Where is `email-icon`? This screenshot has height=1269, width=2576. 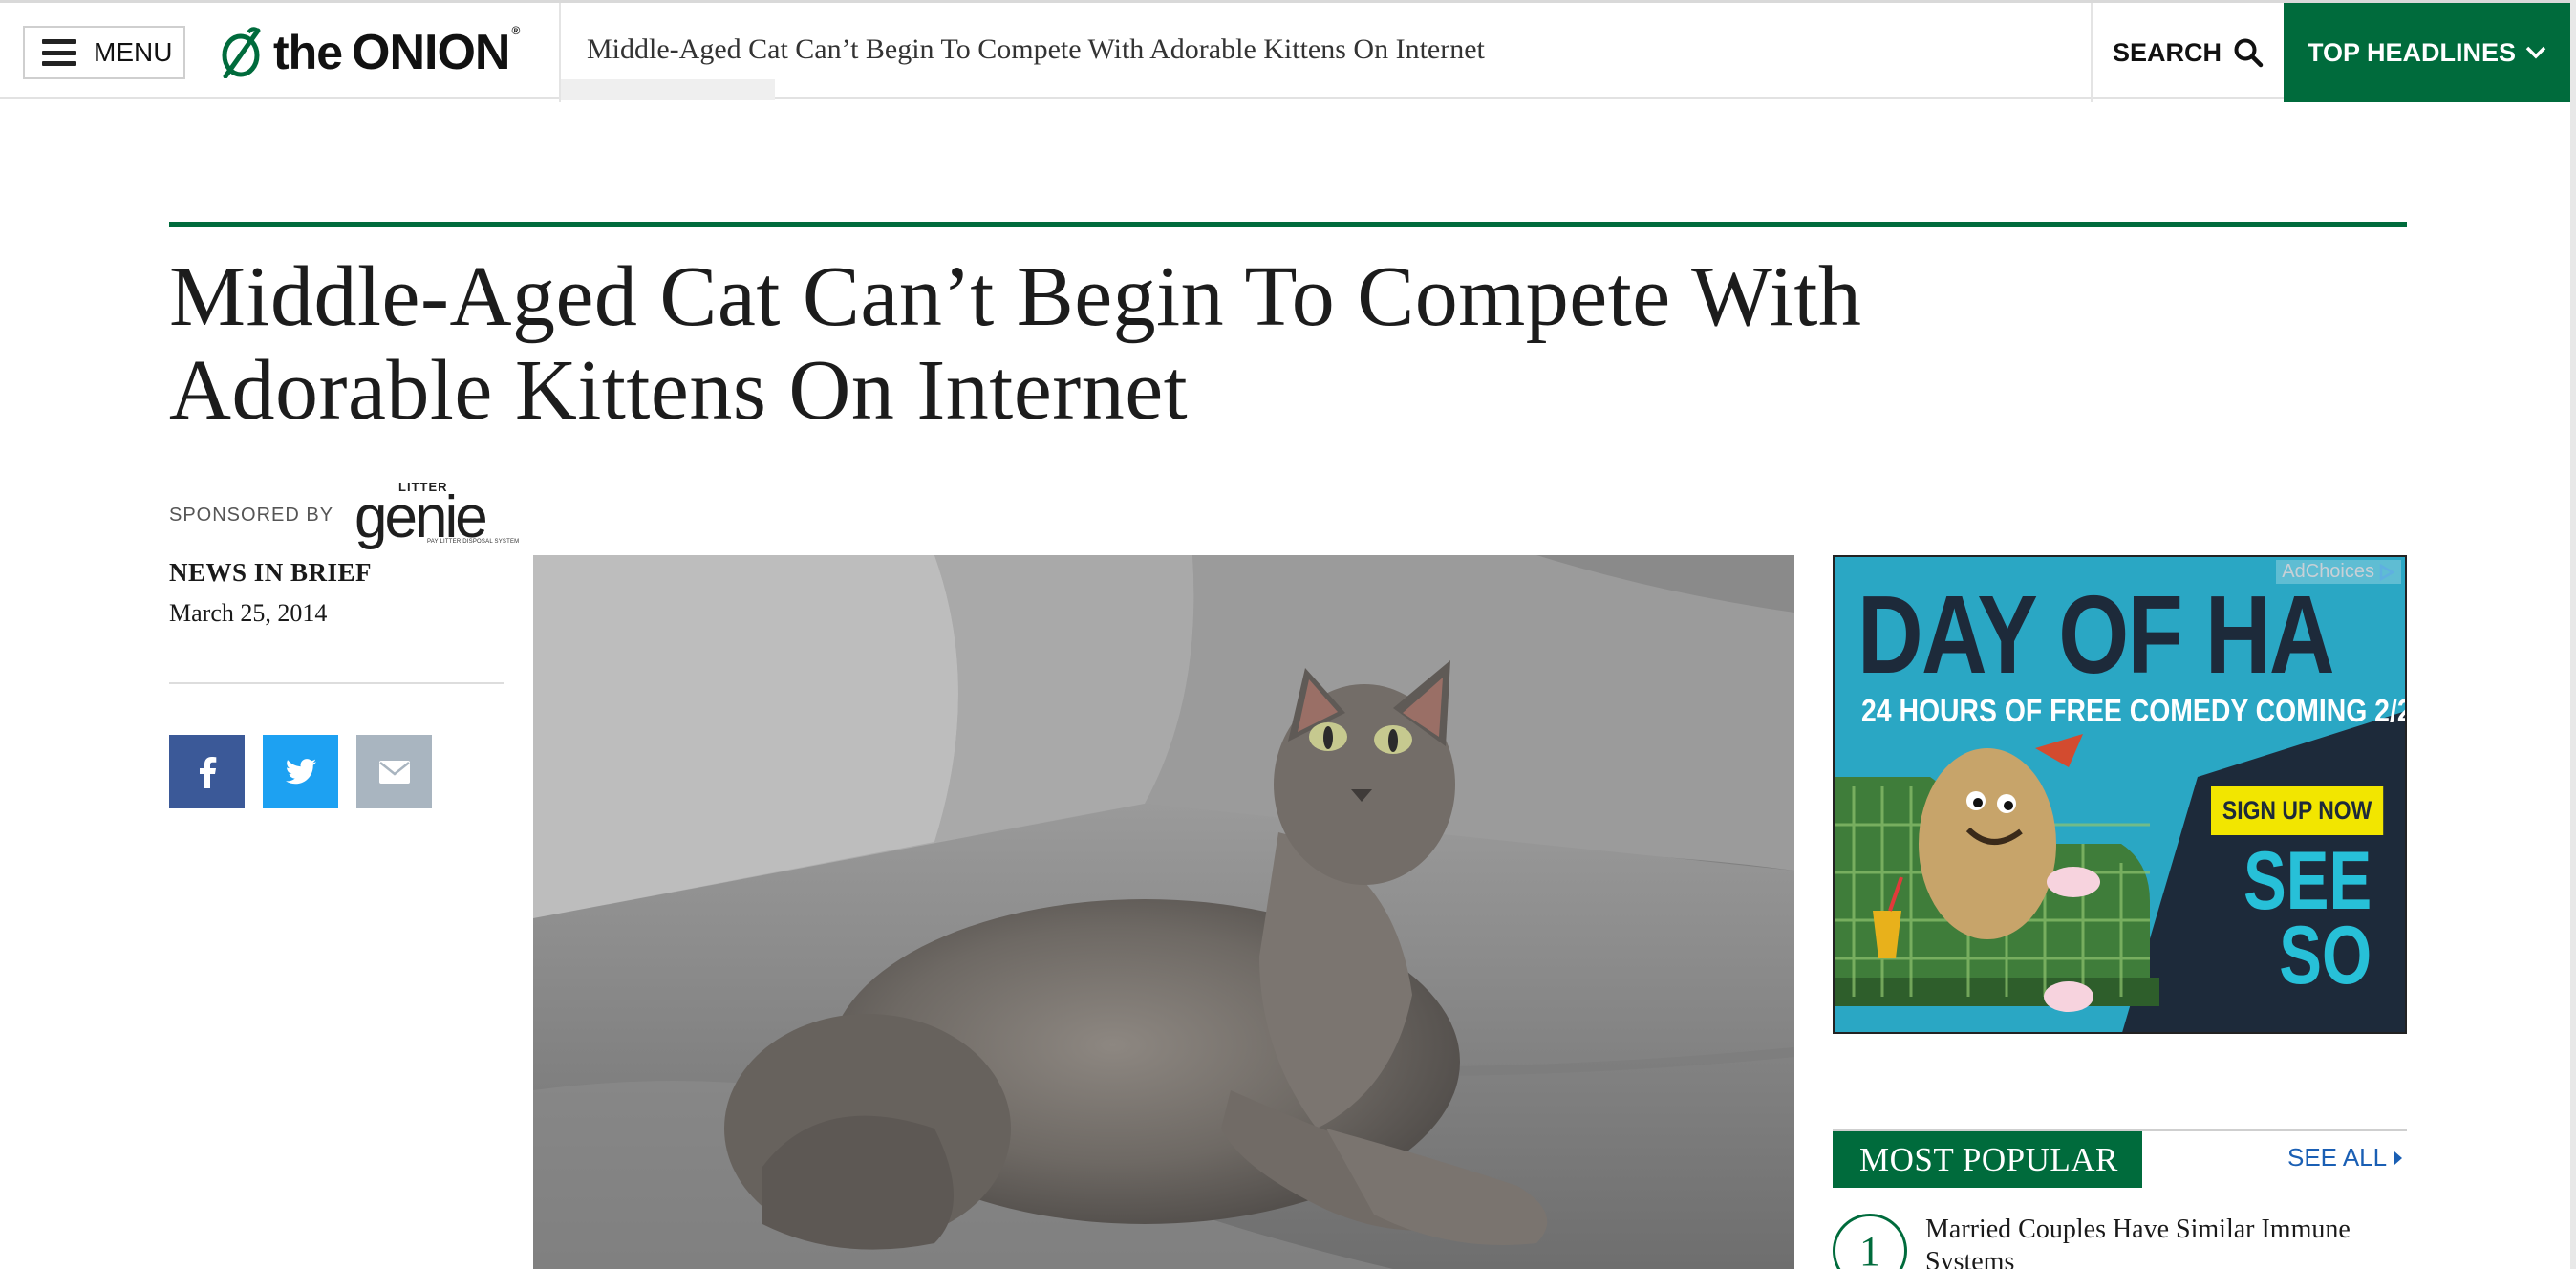 email-icon is located at coordinates (394, 772).